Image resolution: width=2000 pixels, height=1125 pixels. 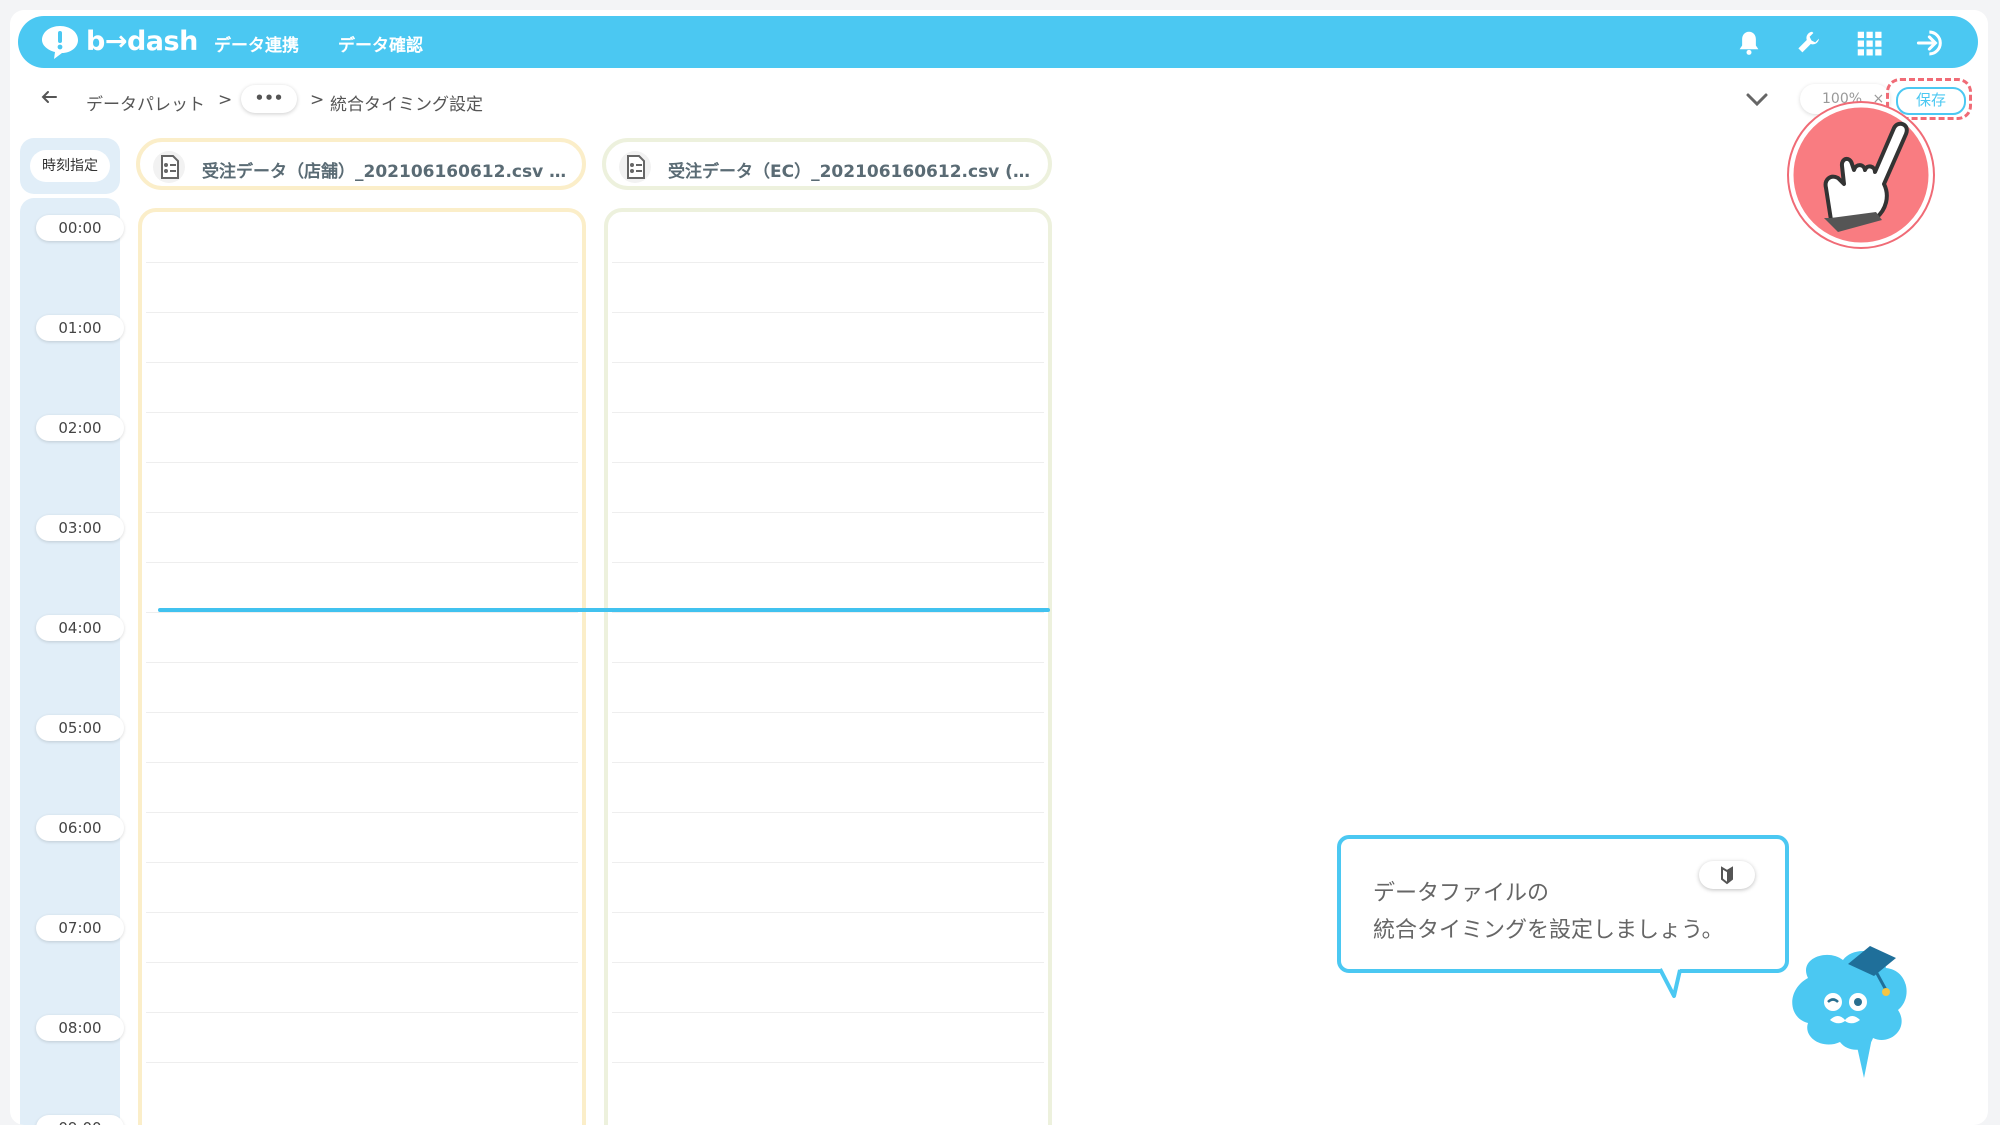 What do you see at coordinates (1757, 100) in the screenshot?
I see `chevron-down-icon` at bounding box center [1757, 100].